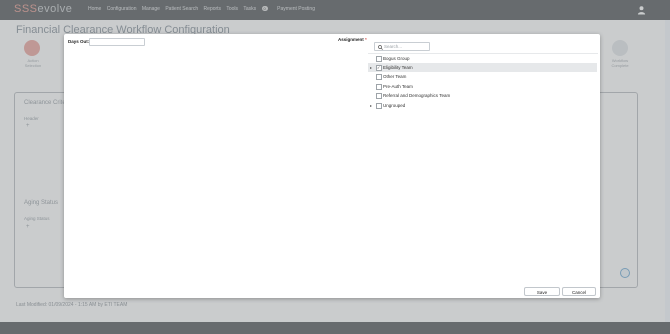  I want to click on tree-item-bogus-group: Bogus Group, so click(482, 58).